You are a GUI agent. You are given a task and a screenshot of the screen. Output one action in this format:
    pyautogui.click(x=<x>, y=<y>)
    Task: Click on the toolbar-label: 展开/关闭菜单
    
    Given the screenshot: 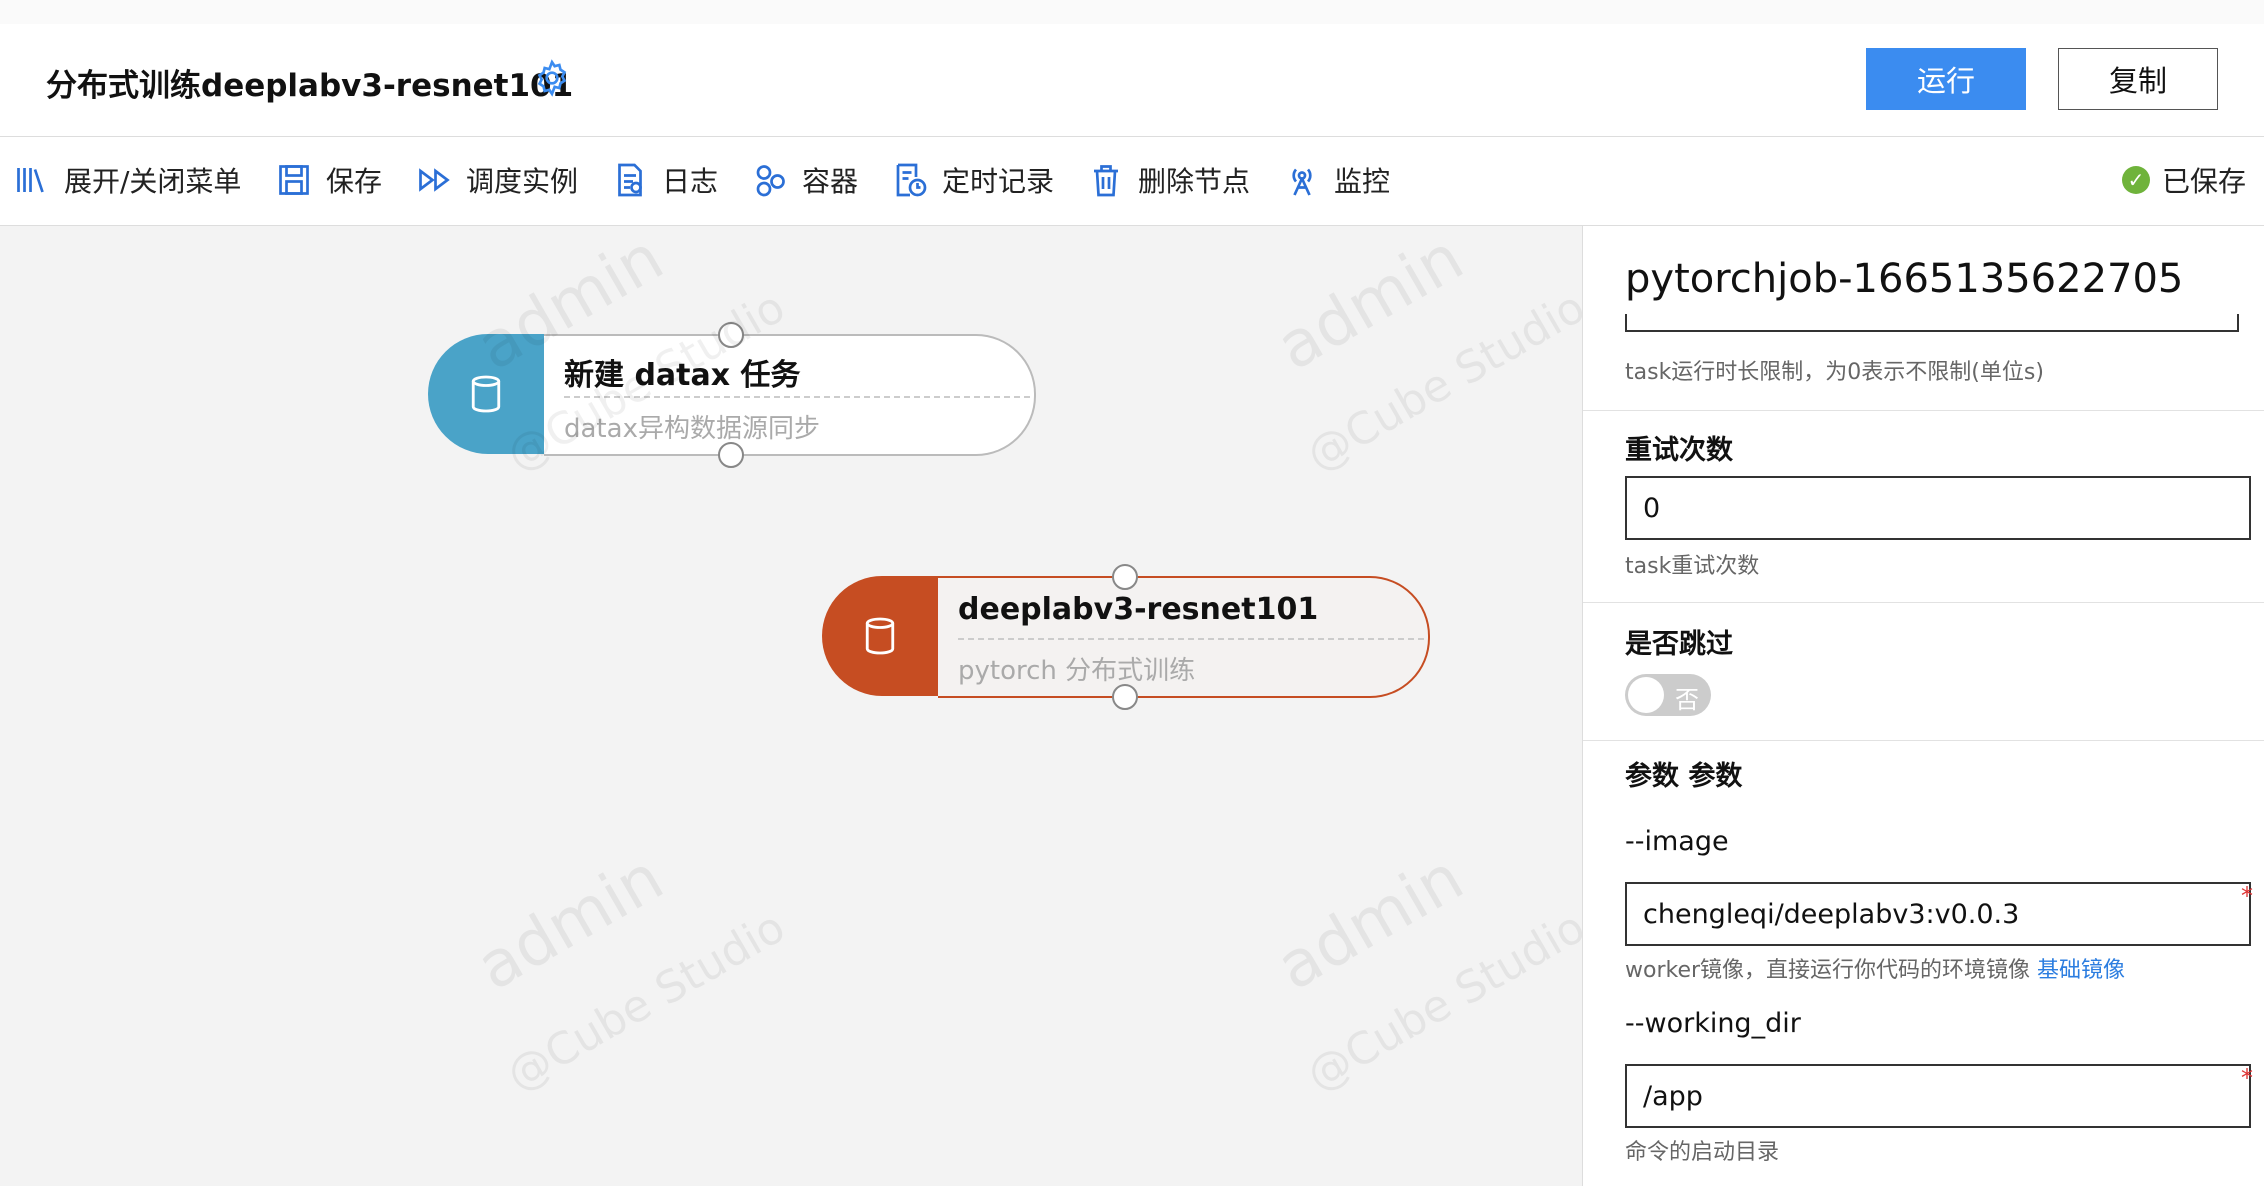 What is the action you would take?
    pyautogui.click(x=153, y=181)
    